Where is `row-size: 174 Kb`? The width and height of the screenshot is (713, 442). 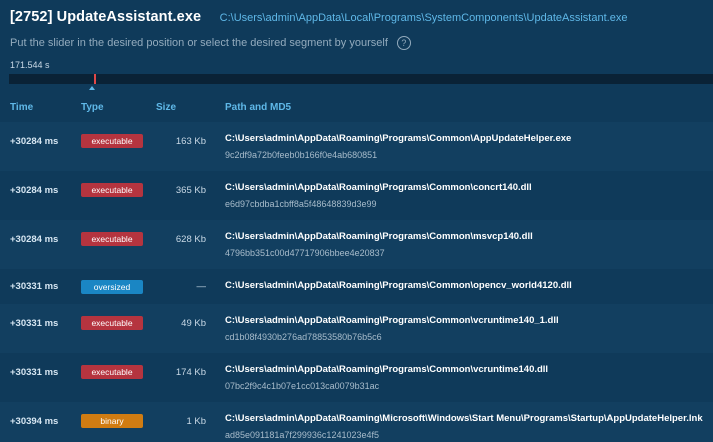 row-size: 174 Kb is located at coordinates (190, 372).